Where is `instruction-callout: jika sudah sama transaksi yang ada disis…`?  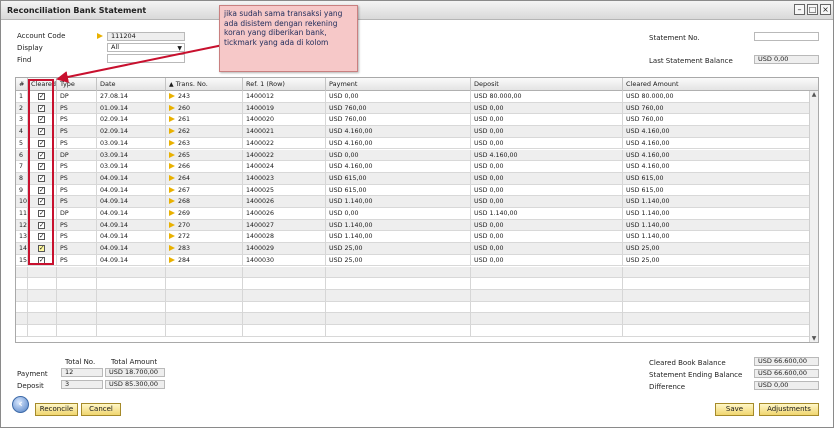 instruction-callout: jika sudah sama transaksi yang ada disis… is located at coordinates (288, 38).